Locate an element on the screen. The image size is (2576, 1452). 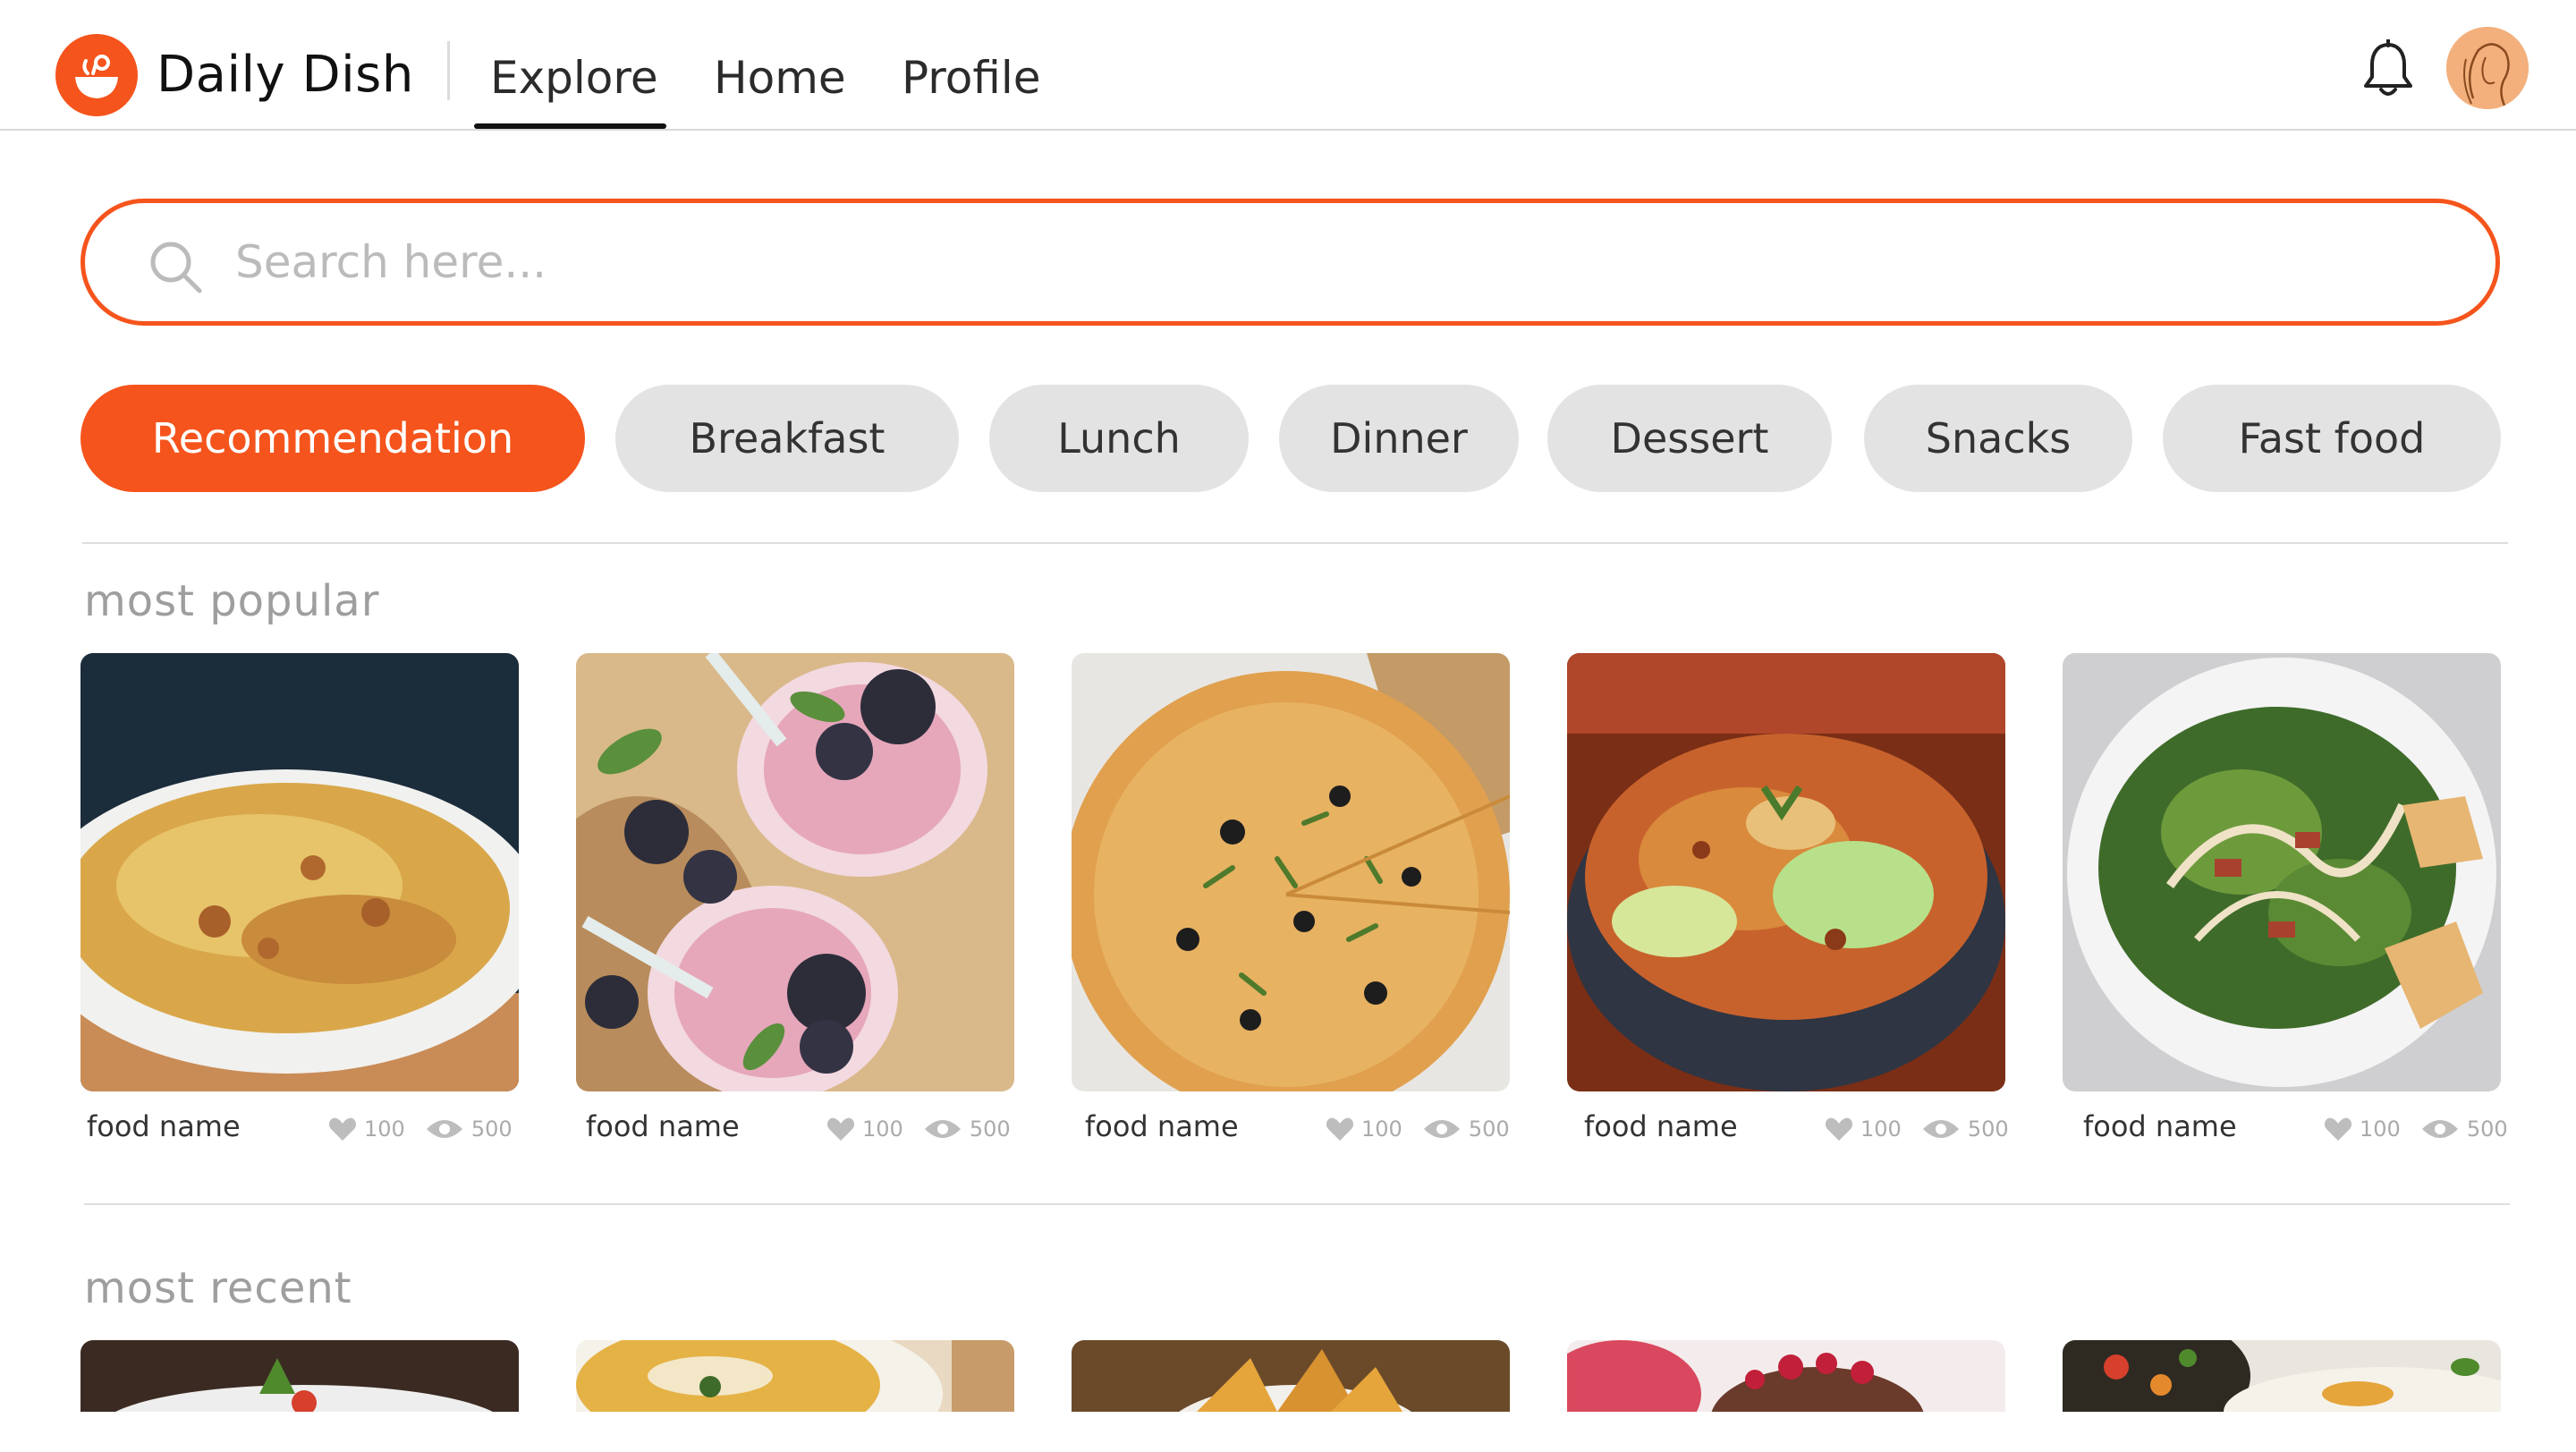
category-lunch: Lunch is located at coordinates (1119, 438).